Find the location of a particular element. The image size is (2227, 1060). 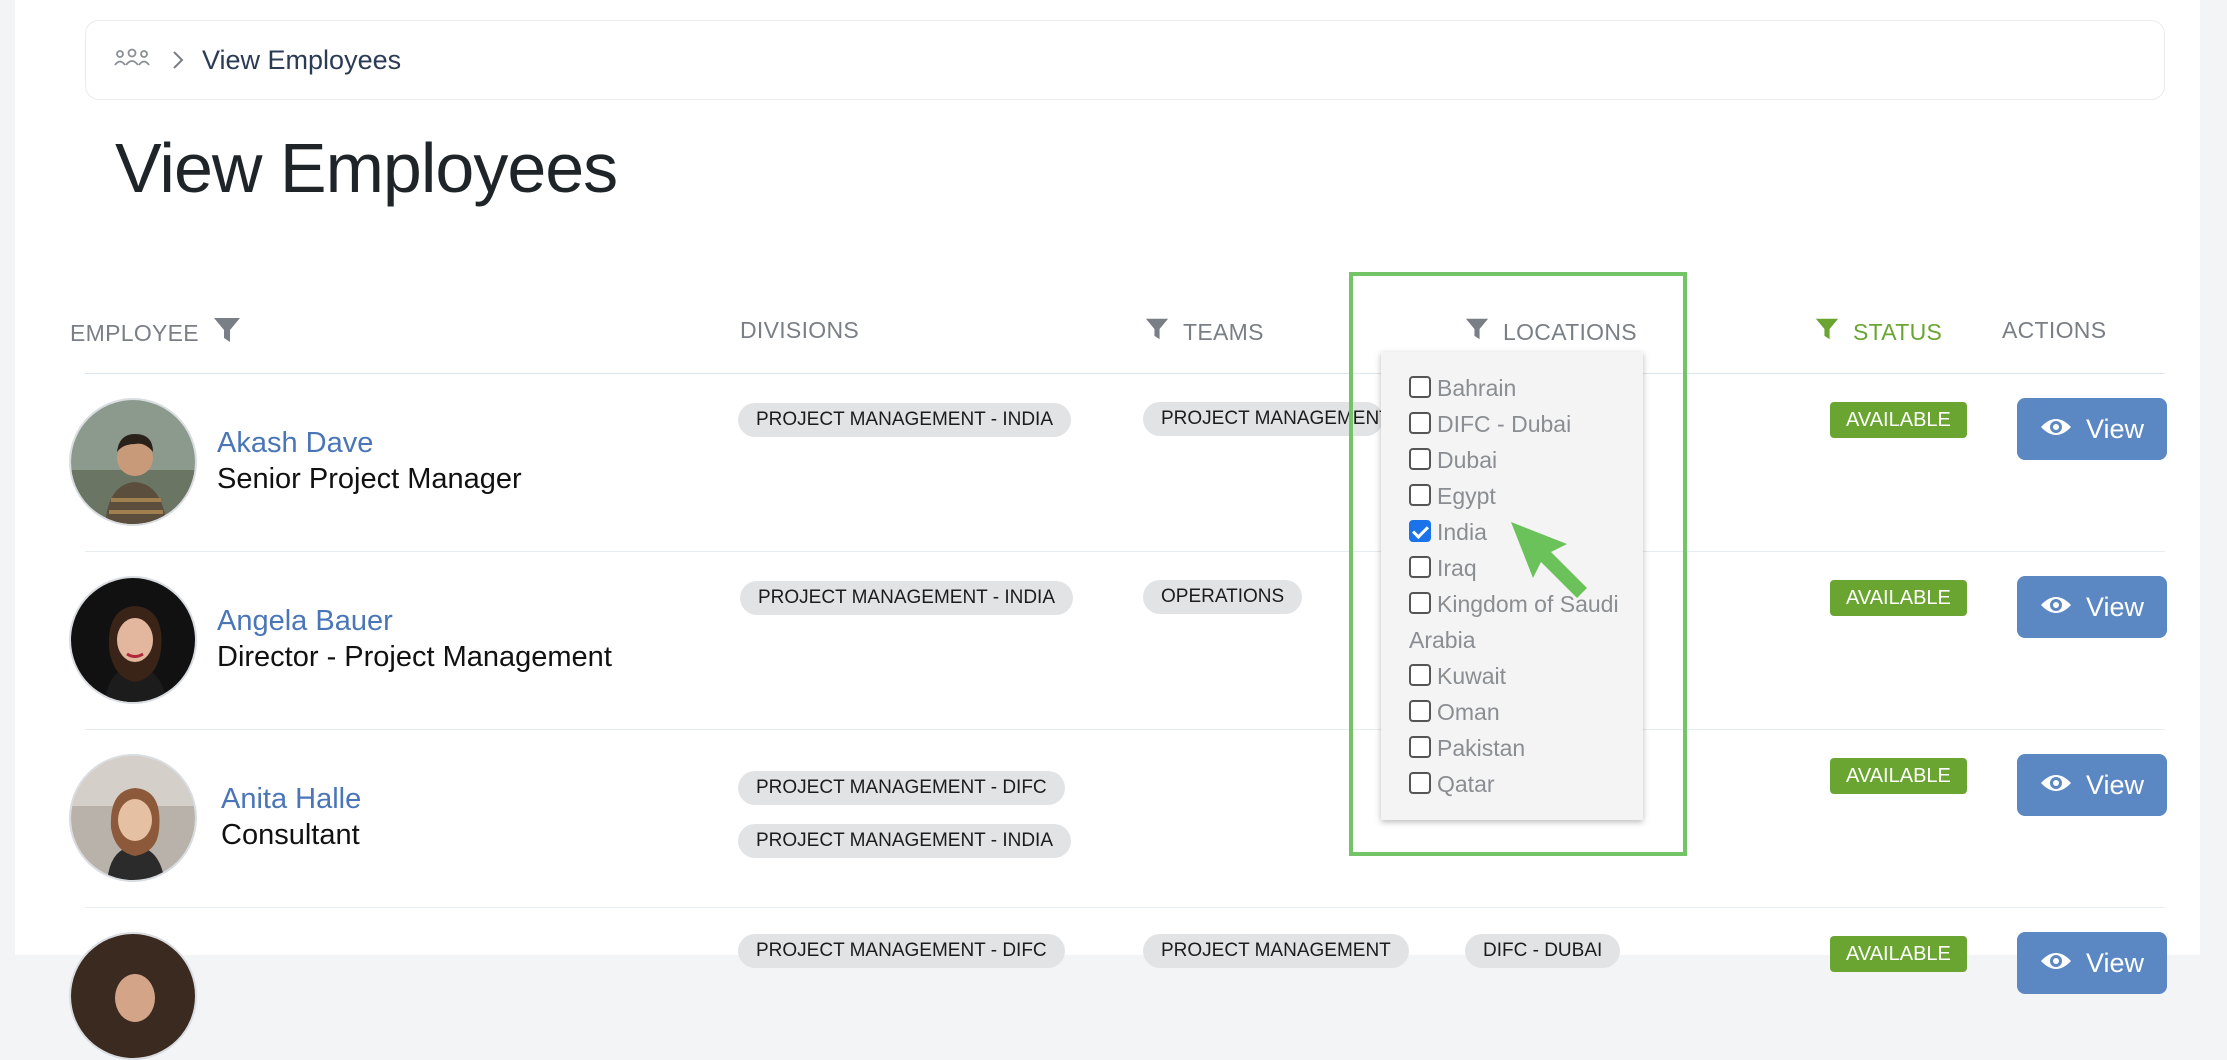

arrow-cursor-icon is located at coordinates (1549, 562).